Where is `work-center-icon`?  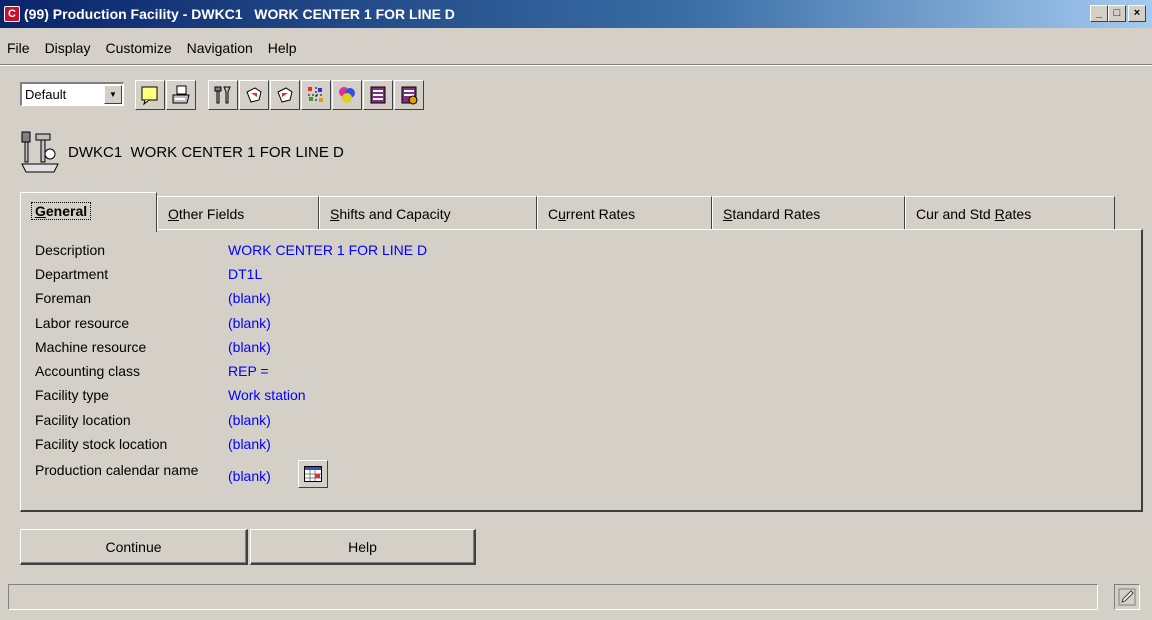 work-center-icon is located at coordinates (40, 152).